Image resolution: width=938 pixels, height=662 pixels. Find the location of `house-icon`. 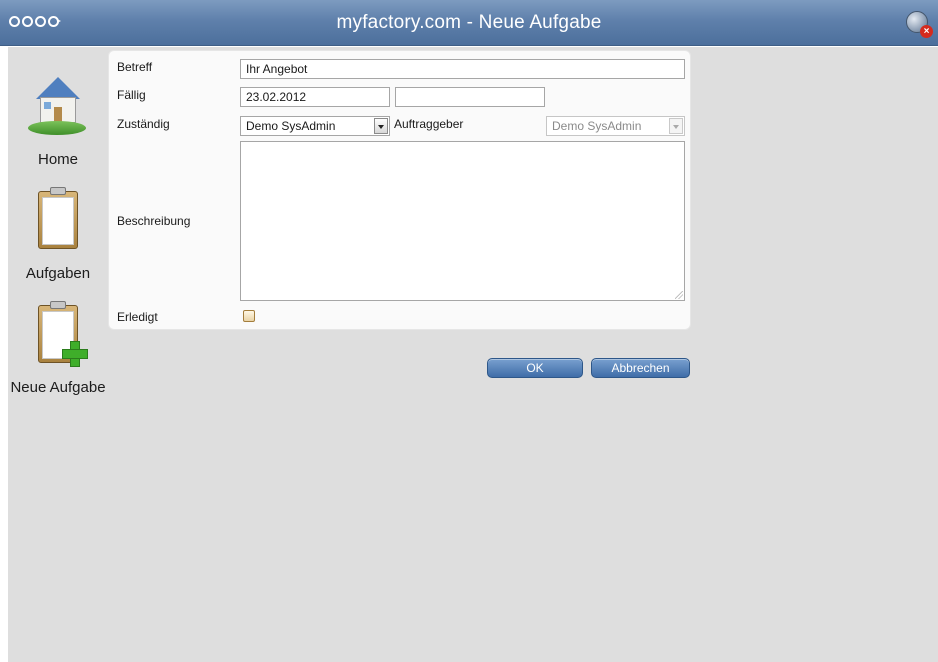

house-icon is located at coordinates (58, 111).